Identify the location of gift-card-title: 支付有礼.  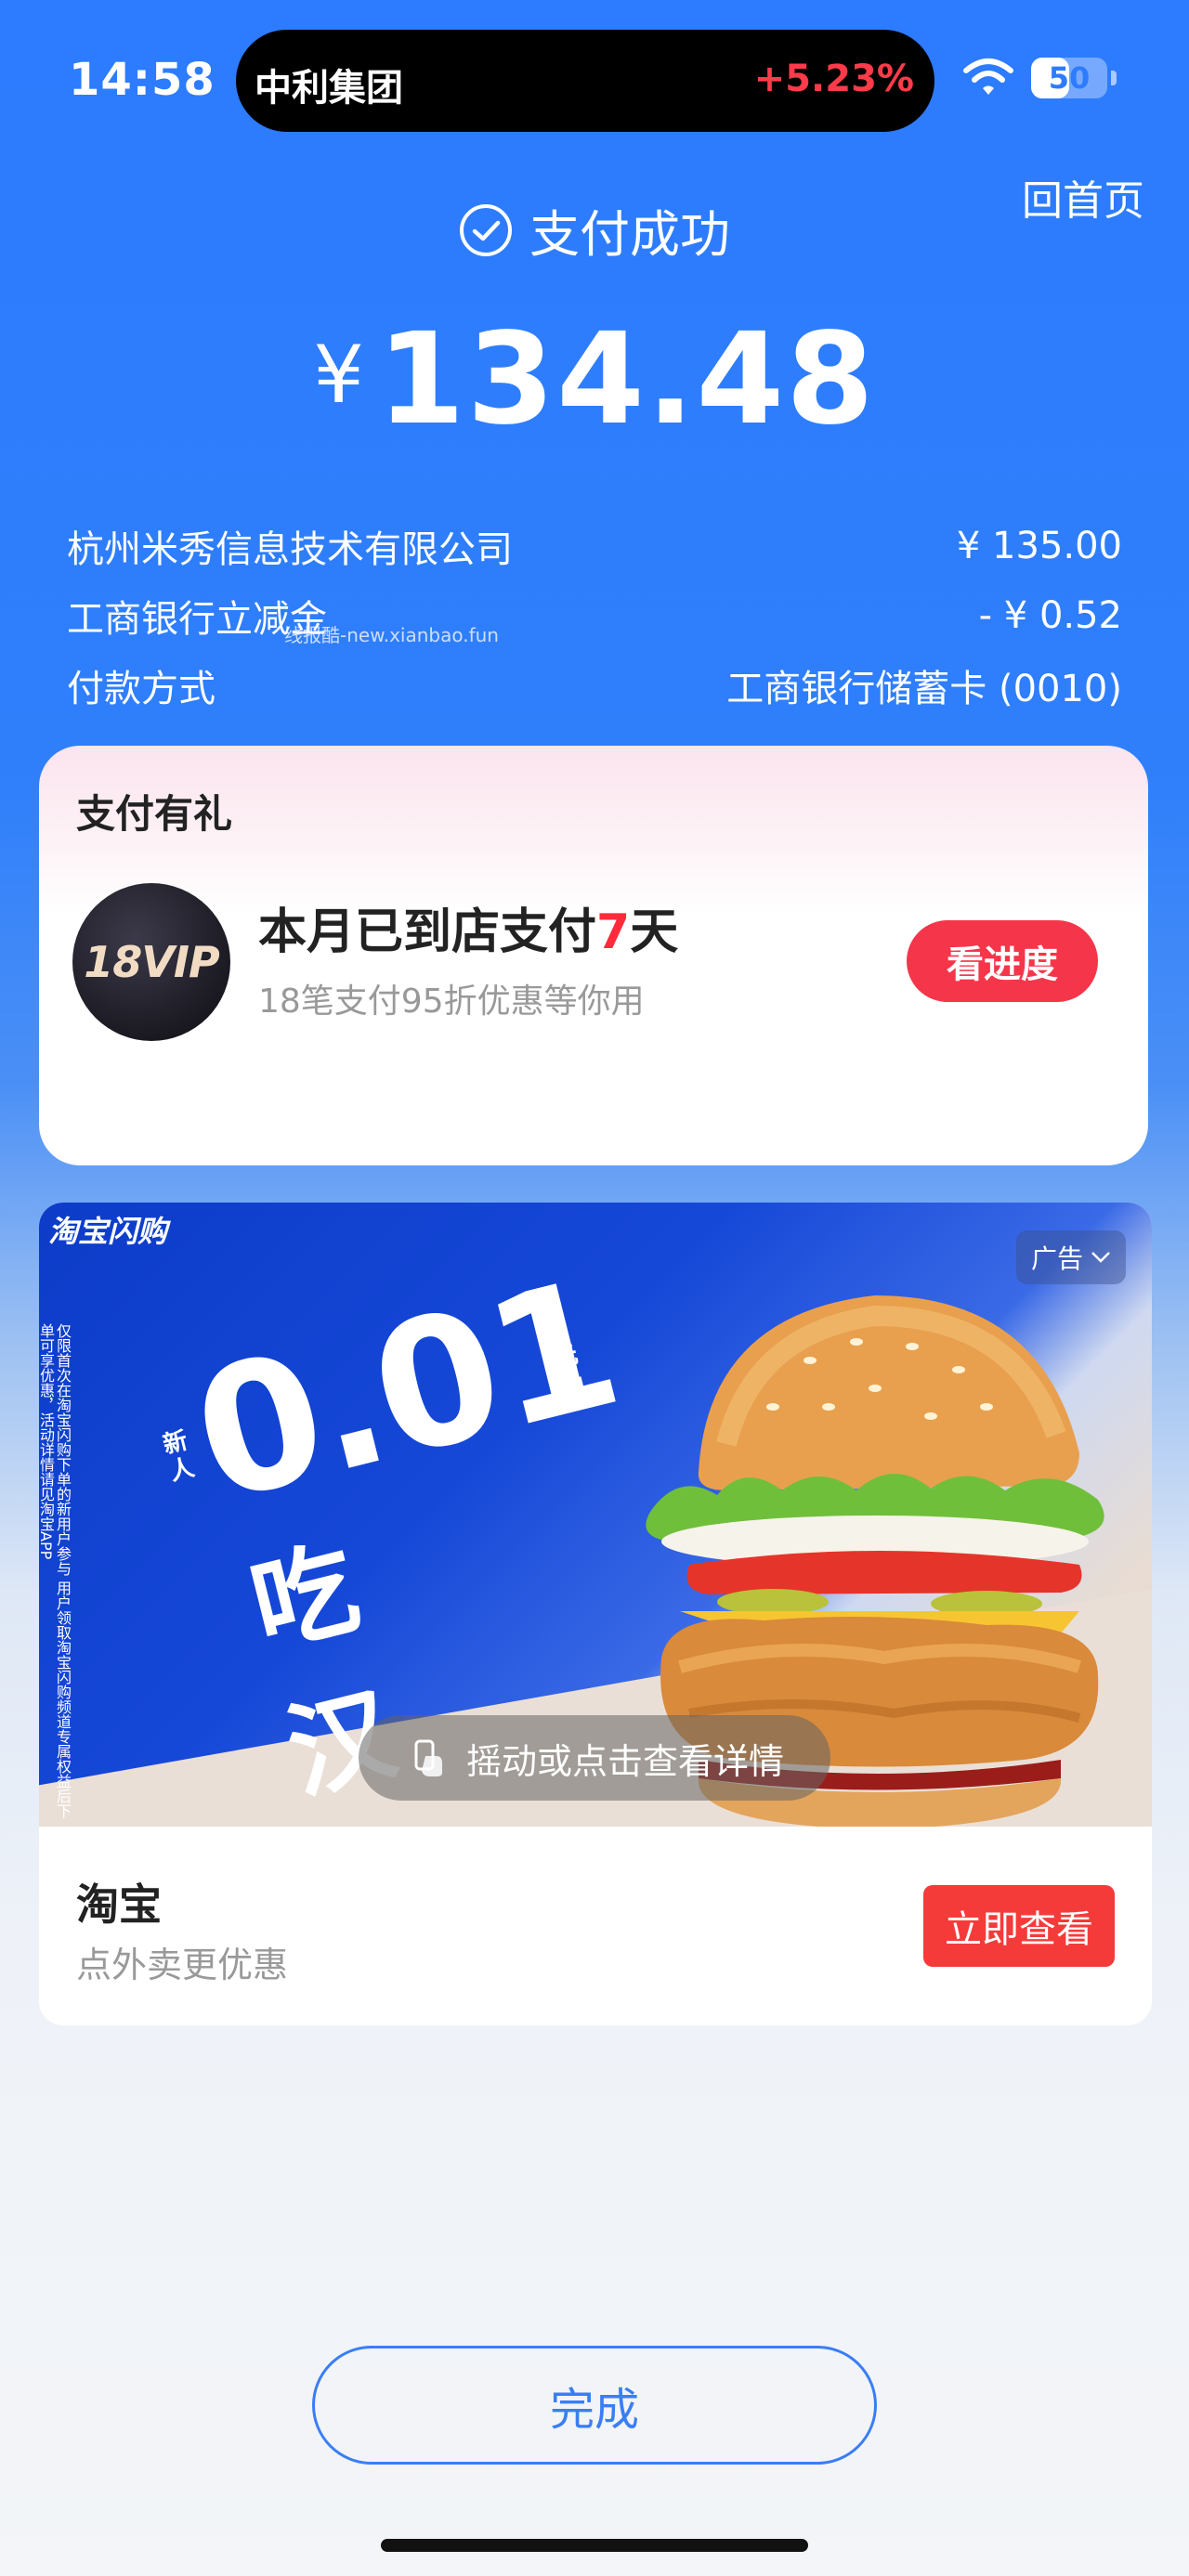
(154, 814).